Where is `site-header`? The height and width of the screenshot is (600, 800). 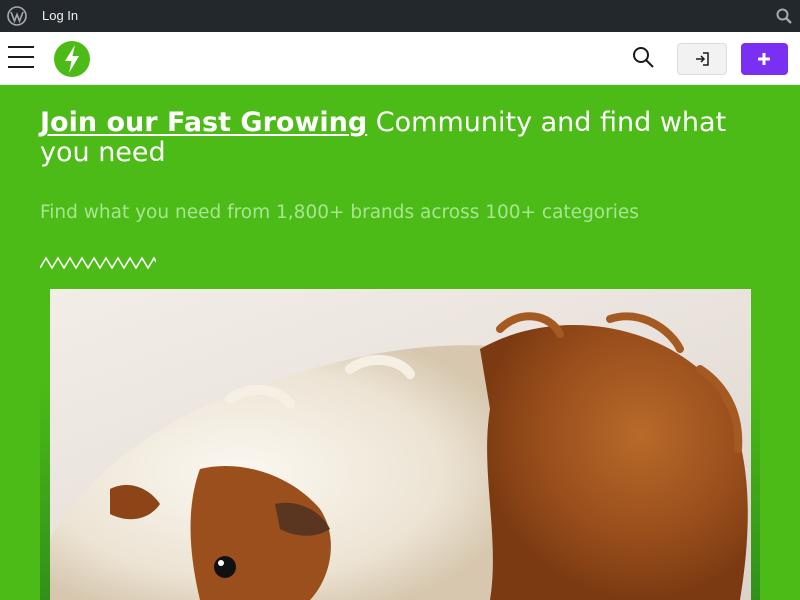 site-header is located at coordinates (400, 58).